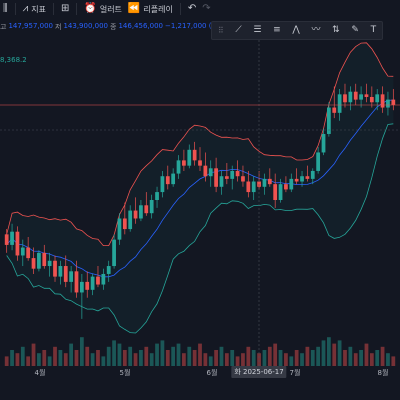 This screenshot has width=400, height=400. Describe the element at coordinates (295, 373) in the screenshot. I see `x-tick-label: 7월` at that location.